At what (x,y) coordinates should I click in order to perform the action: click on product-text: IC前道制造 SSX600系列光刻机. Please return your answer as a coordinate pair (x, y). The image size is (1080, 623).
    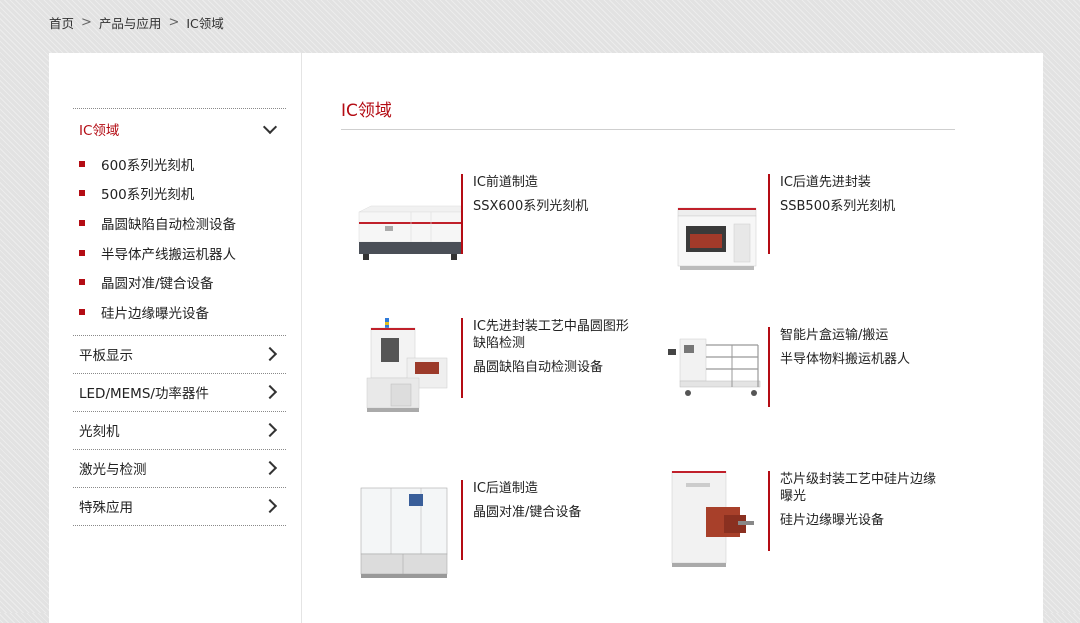
    Looking at the image, I should click on (547, 214).